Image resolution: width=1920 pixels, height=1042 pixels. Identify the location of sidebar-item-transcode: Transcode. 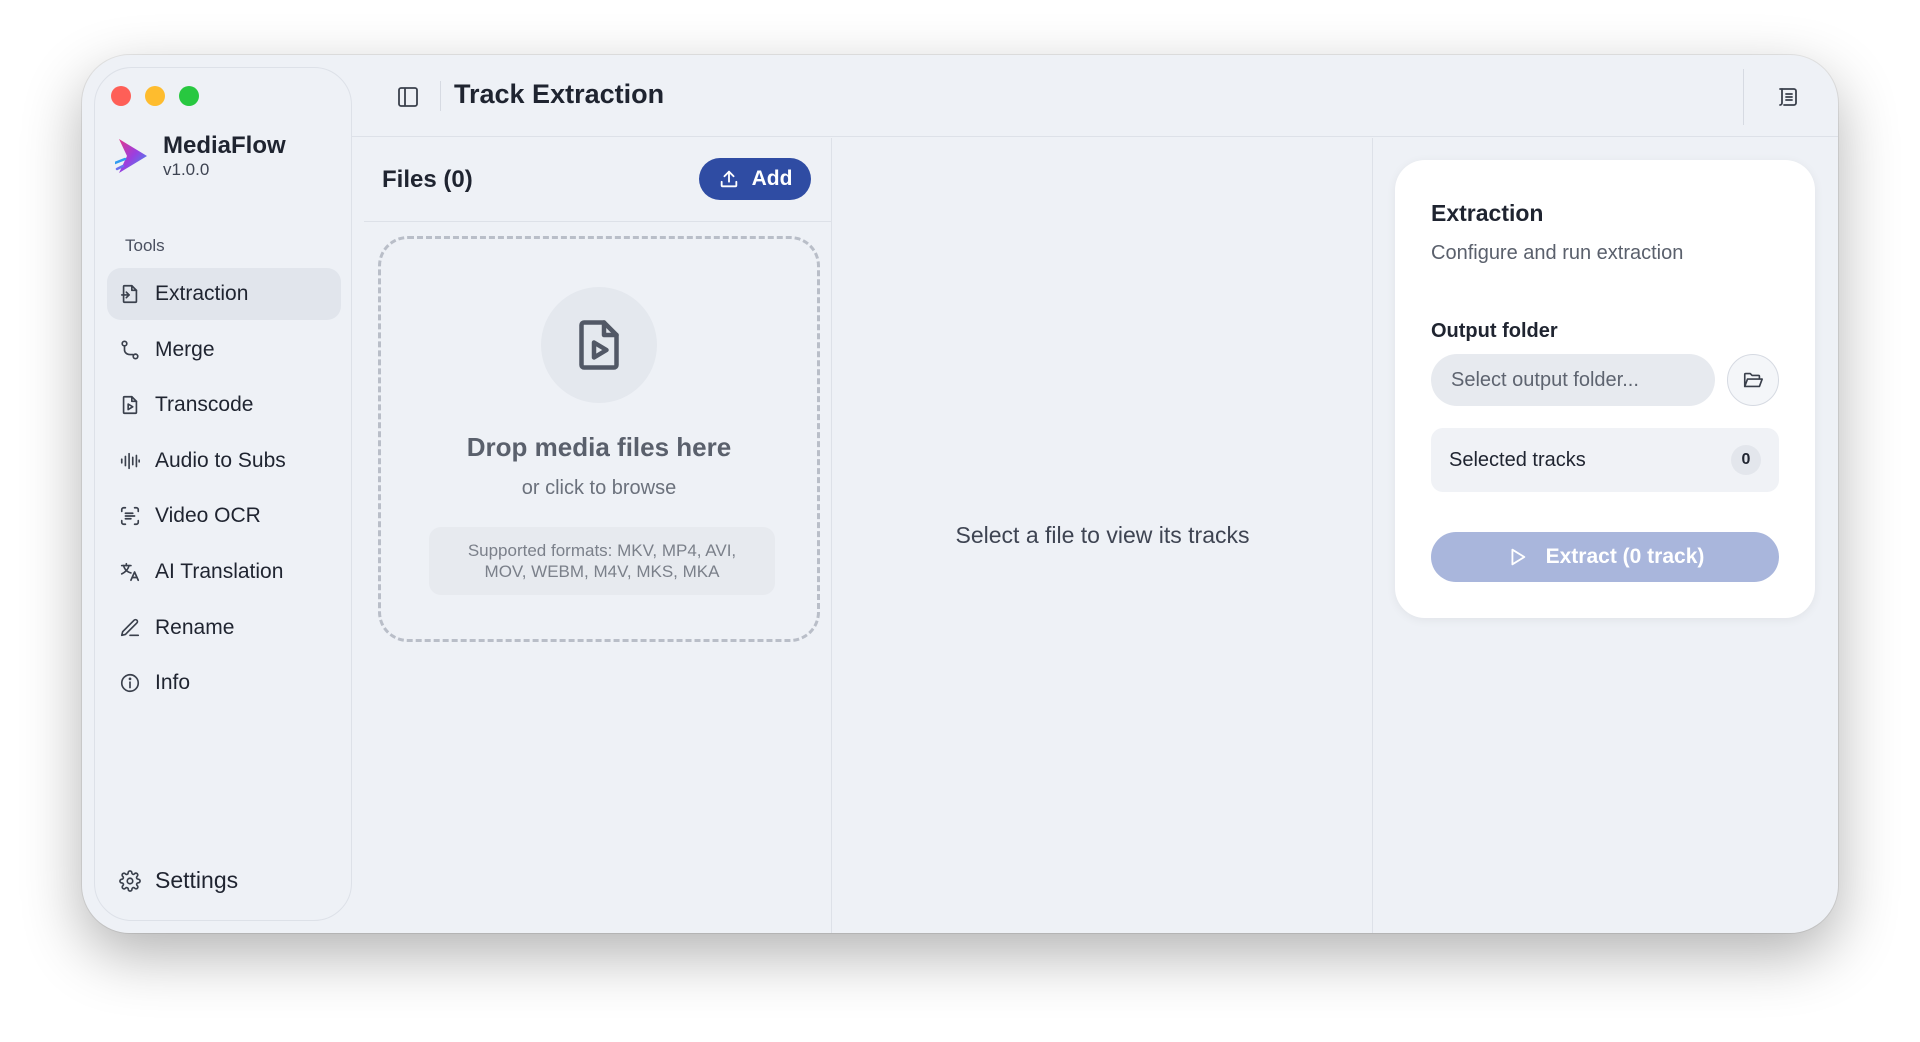
(224, 405).